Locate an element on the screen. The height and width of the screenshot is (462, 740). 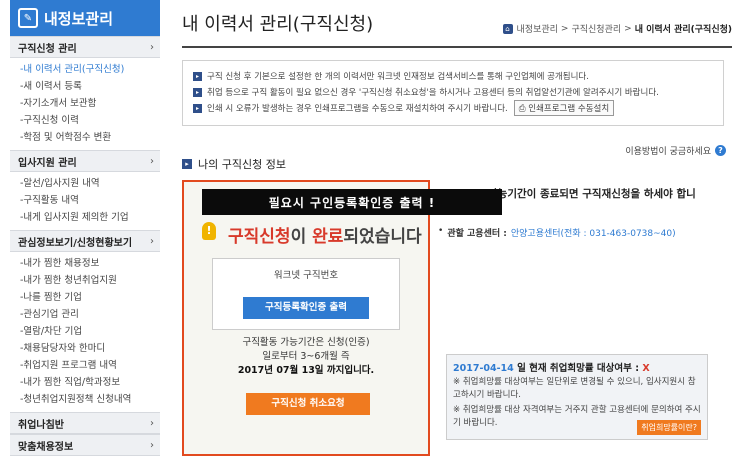
sidebar-item: -학점 및 어학점수 변환 is located at coordinates (90, 137).